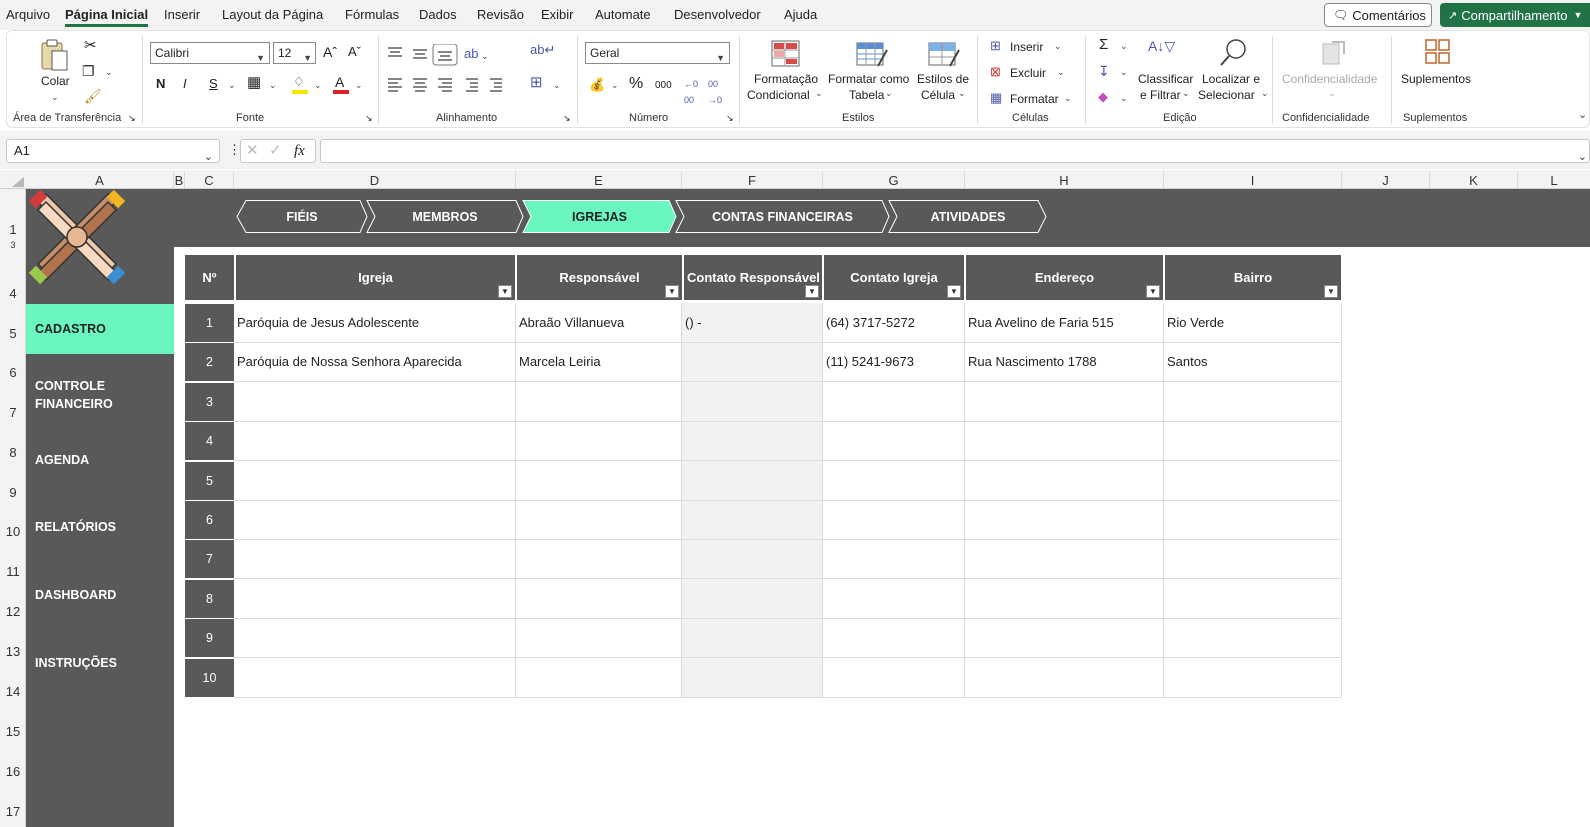  Describe the element at coordinates (894, 362) in the screenshot. I see `cell-contato-igreja: (11) 5241-9673` at that location.